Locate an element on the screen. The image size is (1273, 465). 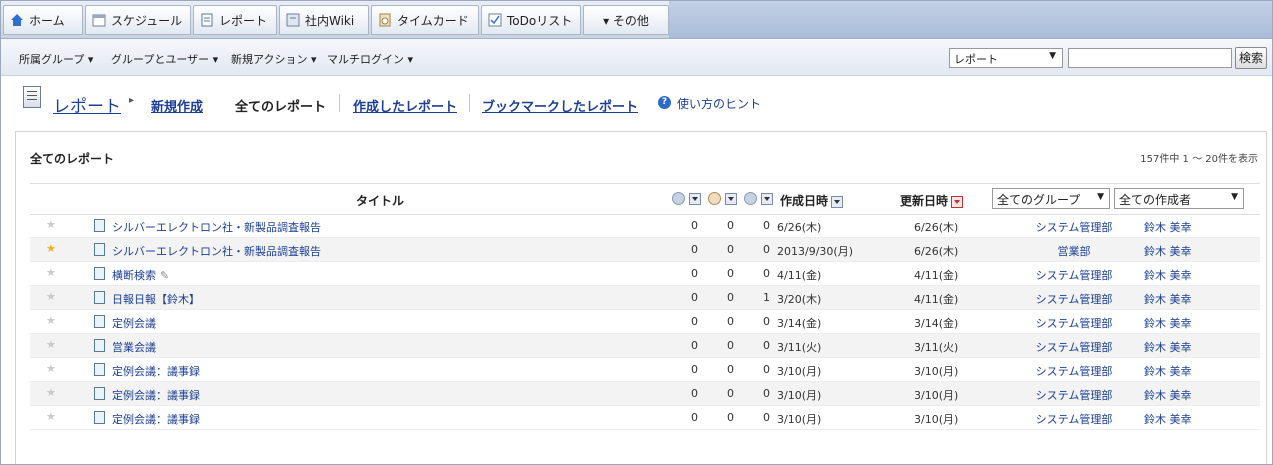
sort-read-button is located at coordinates (695, 199).